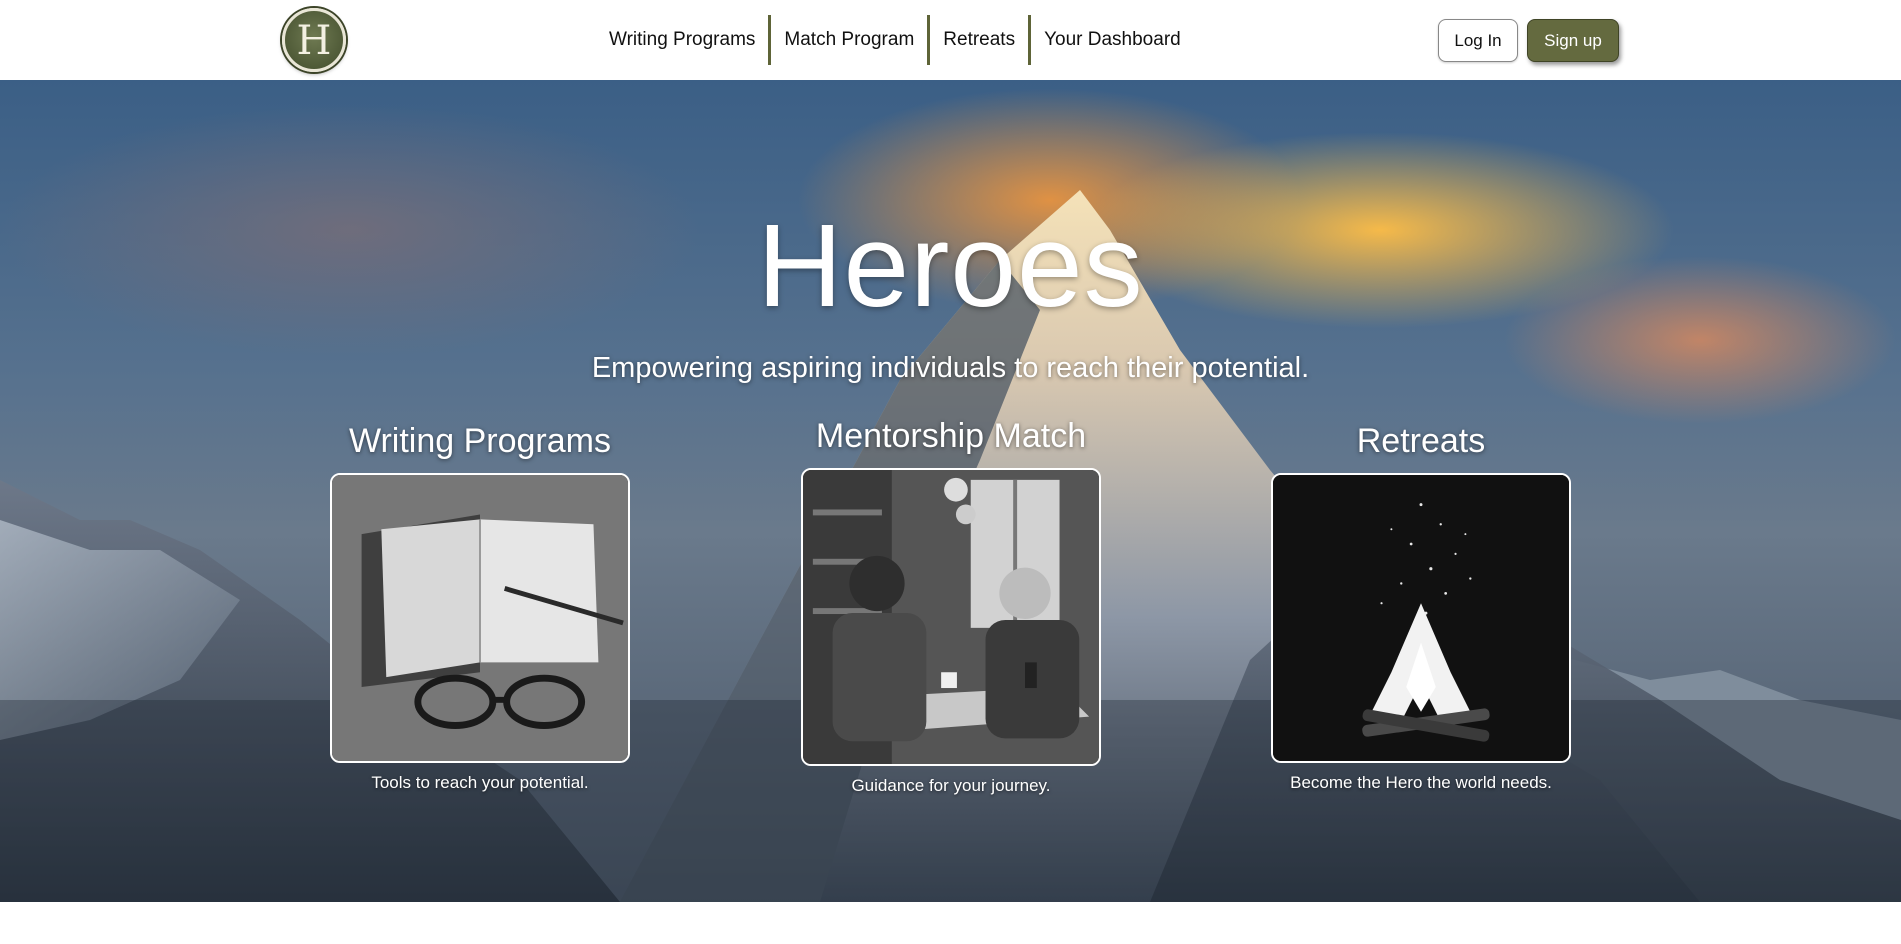 This screenshot has width=1901, height=944. I want to click on card-title: Retreats, so click(1421, 441).